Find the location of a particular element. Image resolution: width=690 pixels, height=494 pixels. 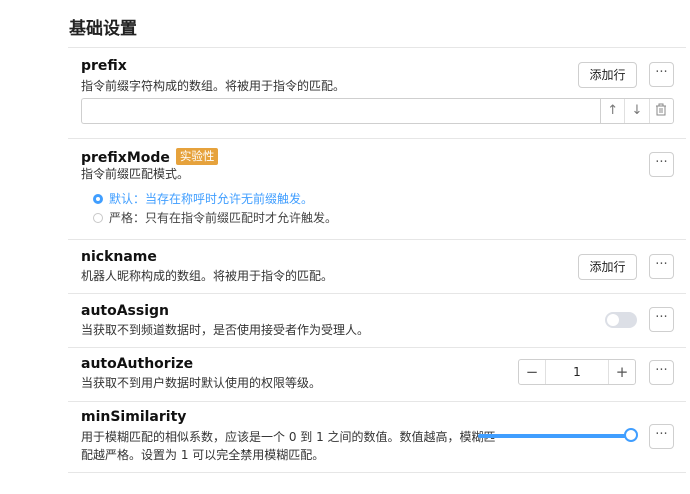

setting-name: nickname is located at coordinates (119, 257).